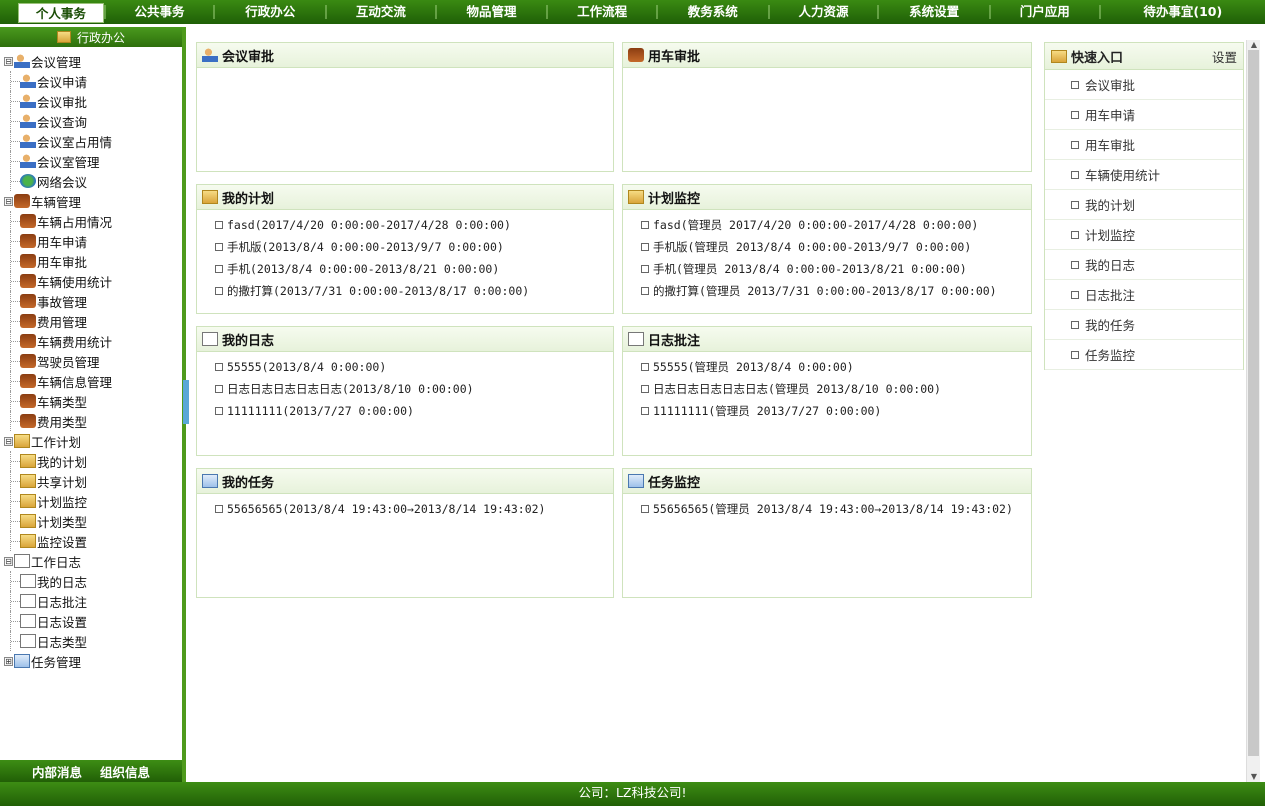  I want to click on panel-item-text: 11111111(2013/7/27 0:00:00), so click(320, 411).